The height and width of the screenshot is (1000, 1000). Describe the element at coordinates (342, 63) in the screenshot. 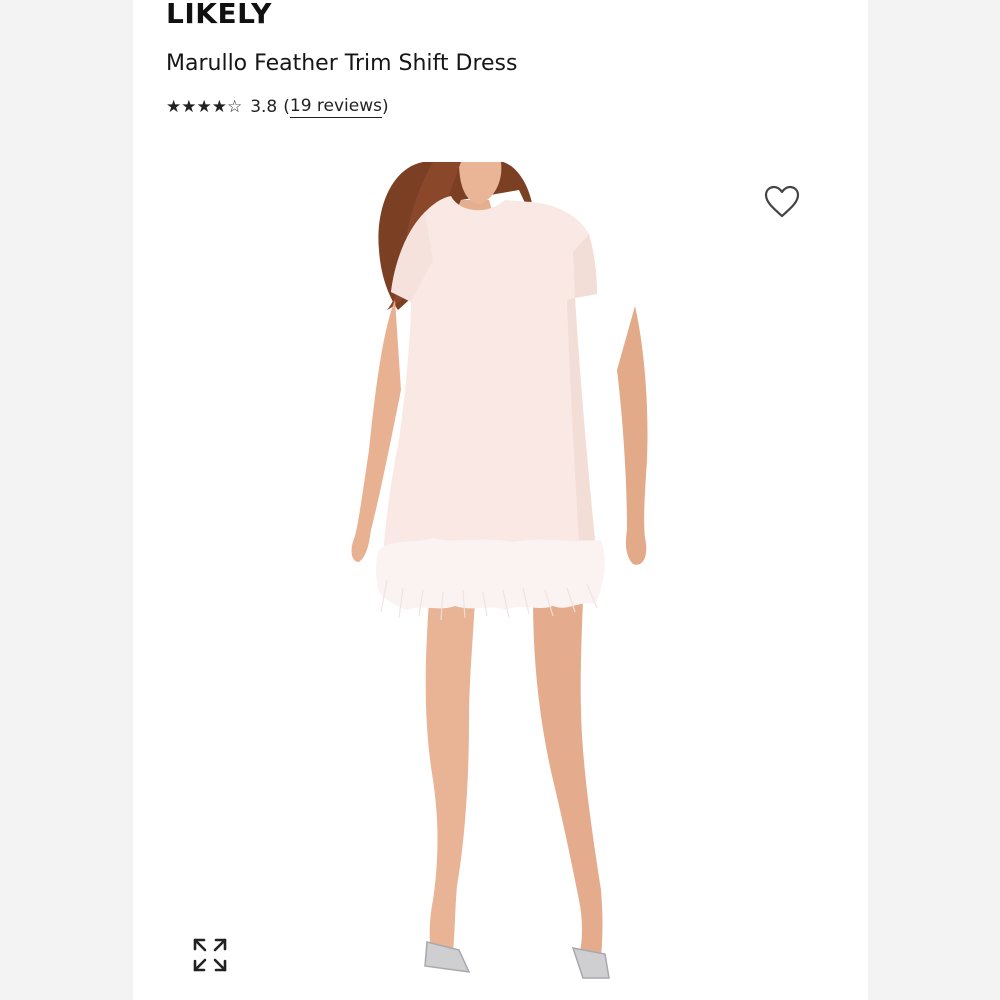

I see `product-title: Marullo Feather Trim Shift Dress` at that location.